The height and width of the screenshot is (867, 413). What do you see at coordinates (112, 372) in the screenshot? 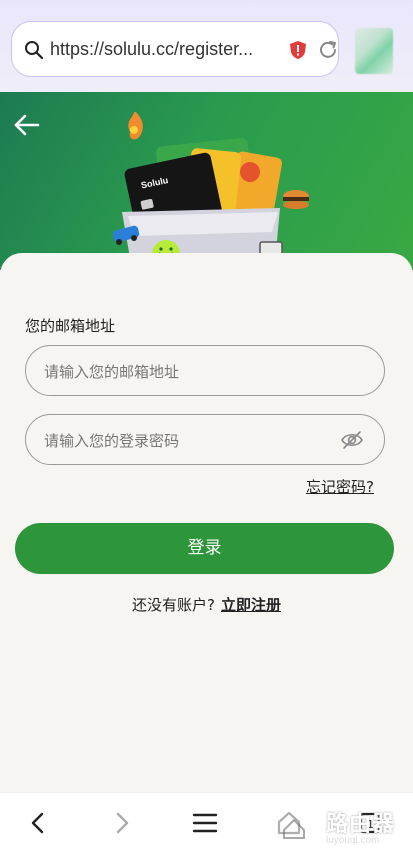
I see `email-placeholder: 请输入您的邮箱地址` at bounding box center [112, 372].